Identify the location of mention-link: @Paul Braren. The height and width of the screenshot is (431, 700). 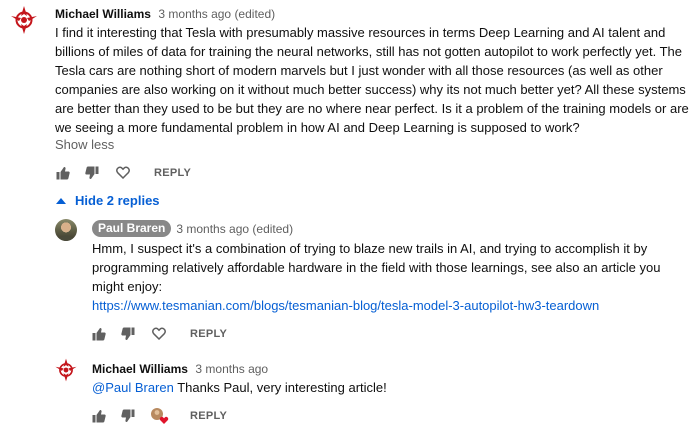
(133, 387).